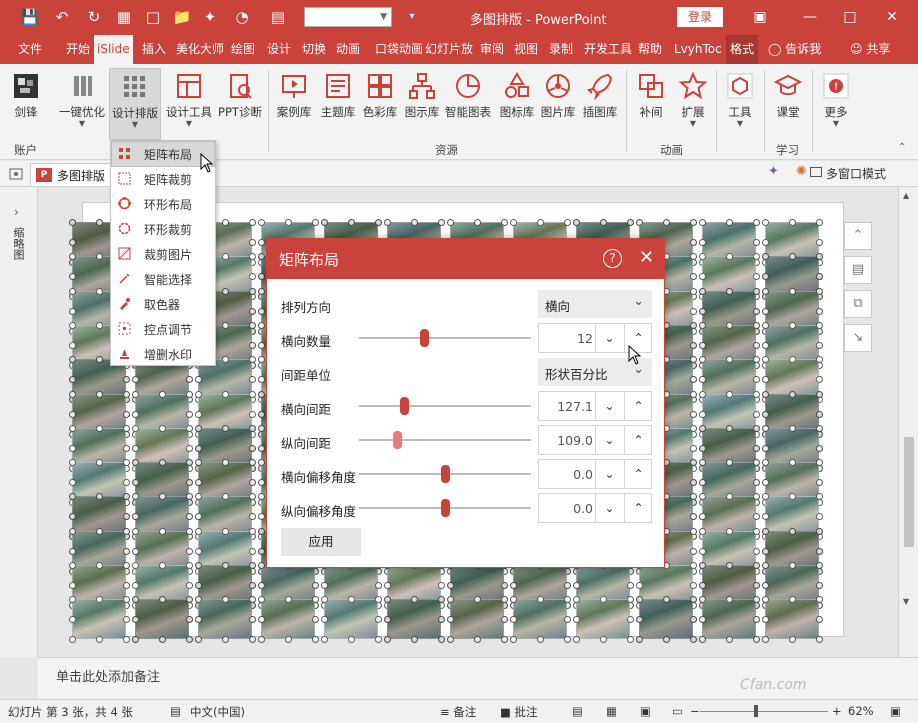 This screenshot has height=723, width=918. What do you see at coordinates (760, 17) in the screenshot?
I see `ribbon-display-icon: ▣` at bounding box center [760, 17].